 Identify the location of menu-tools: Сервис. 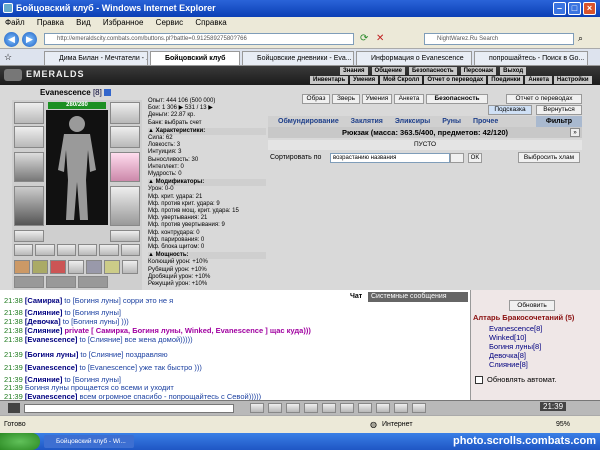
(169, 22).